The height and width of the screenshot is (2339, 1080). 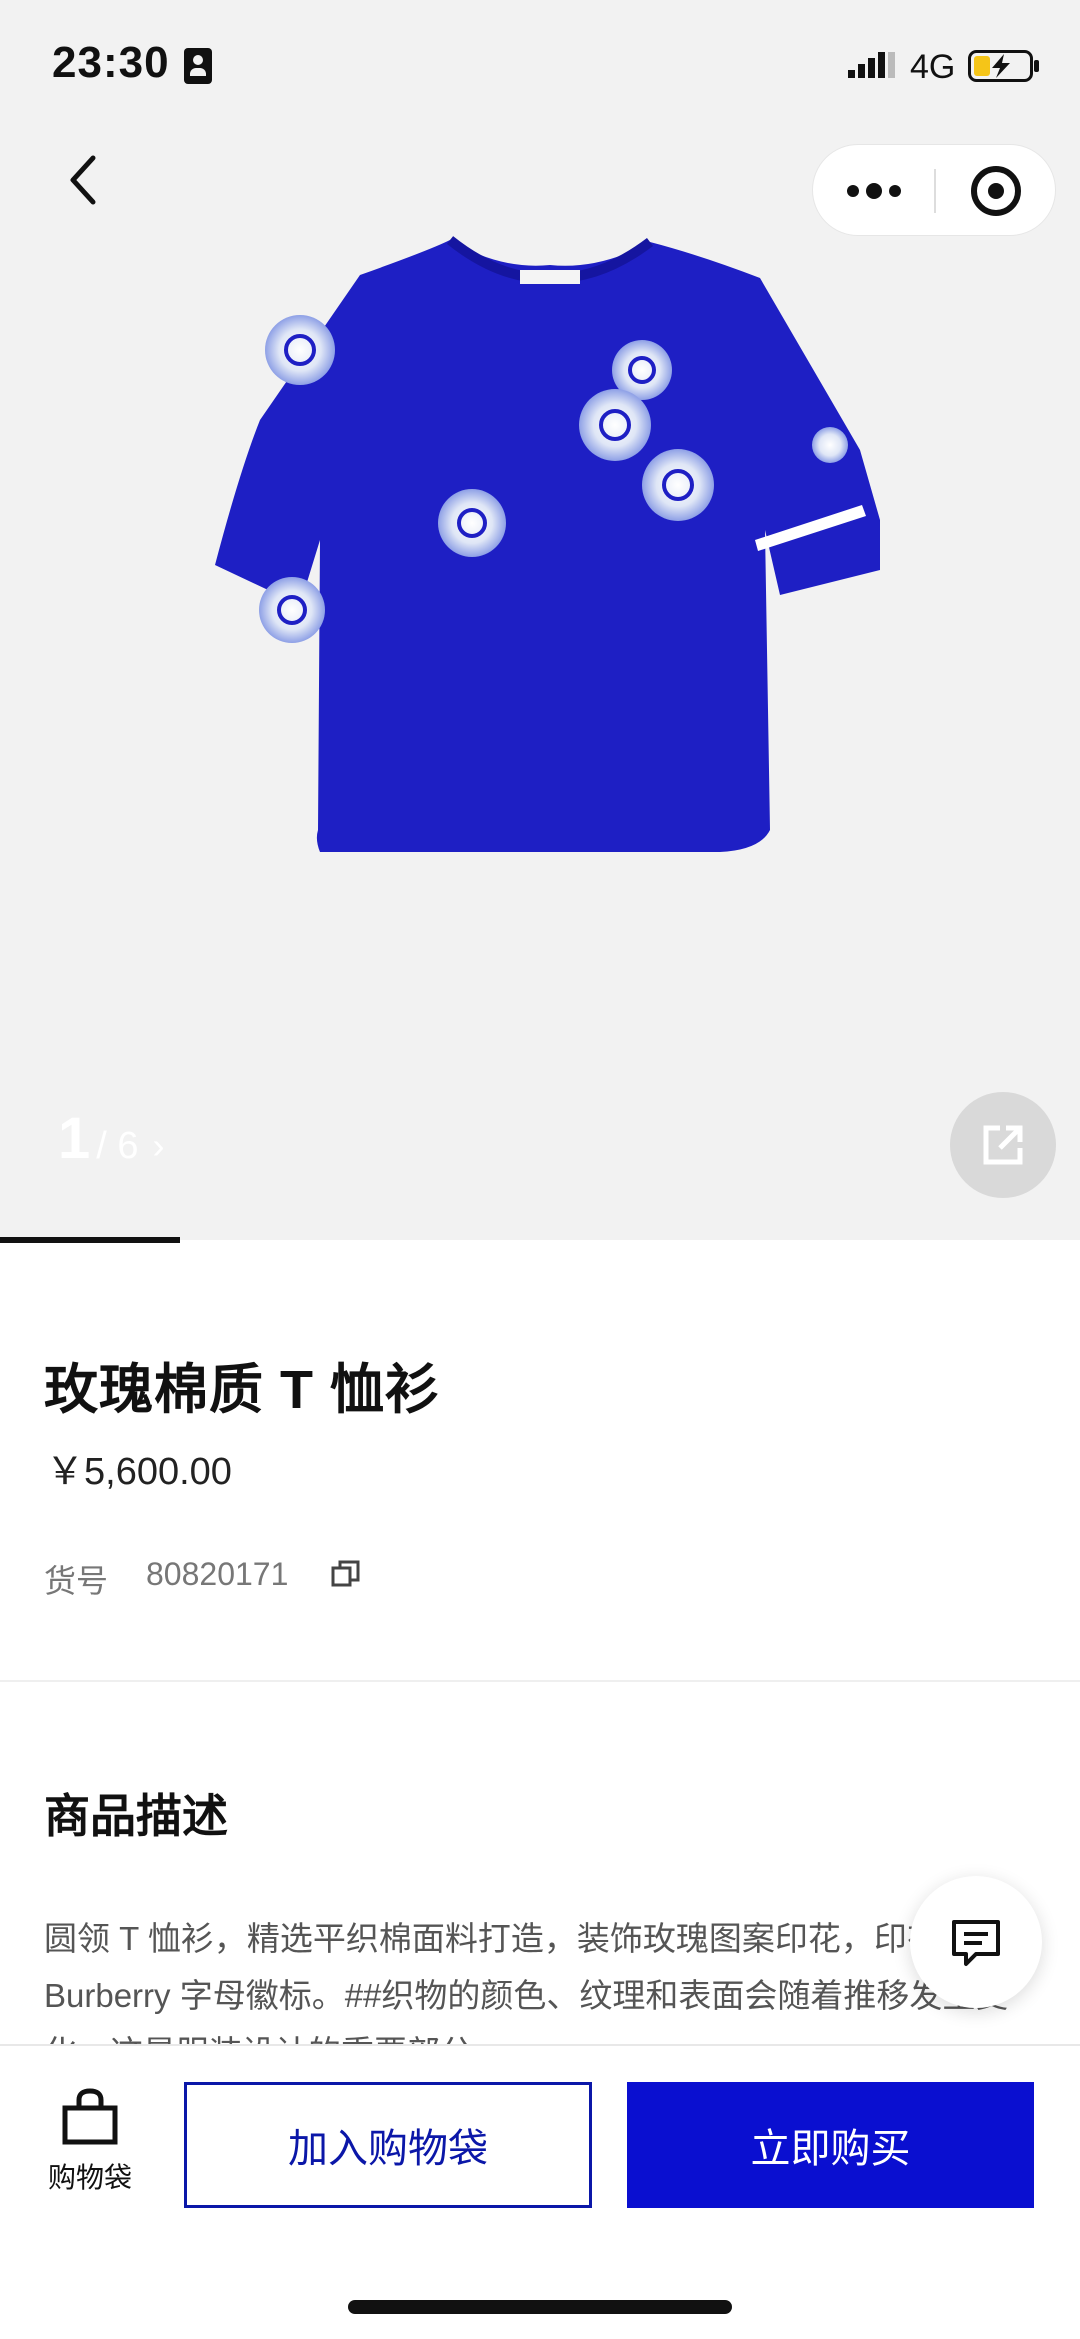 I want to click on back-chevron-icon, so click(x=85, y=180).